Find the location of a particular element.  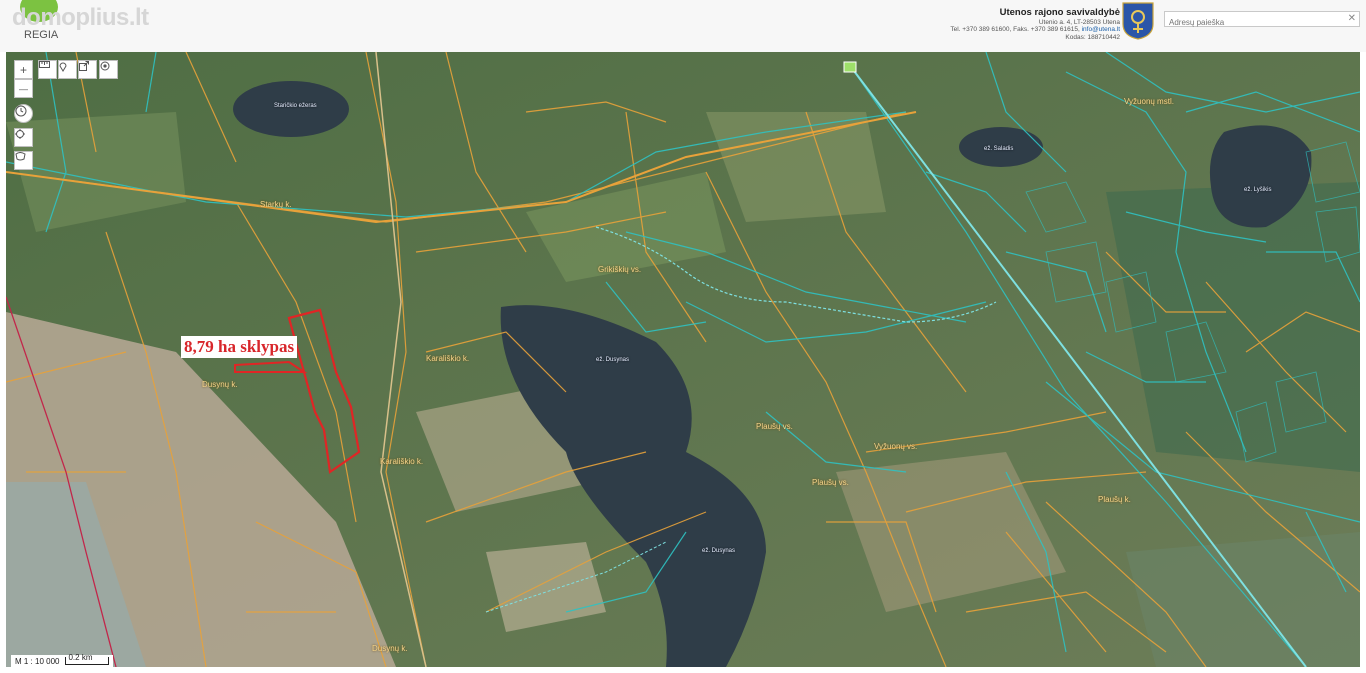

lake-staricko is located at coordinates (291, 109).